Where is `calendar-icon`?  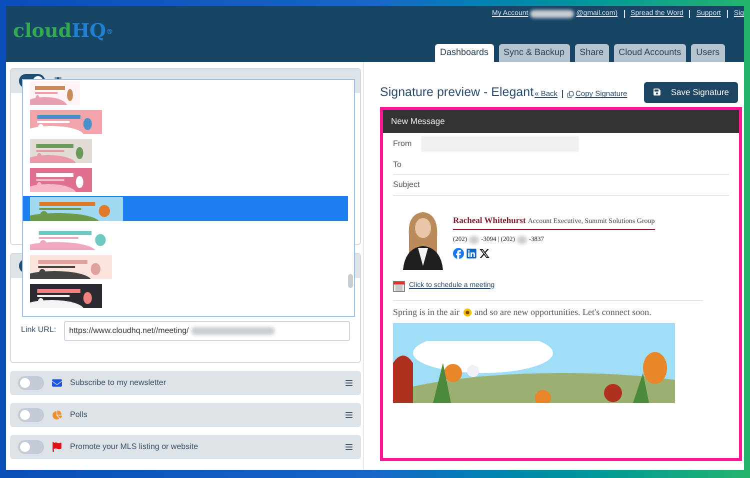
calendar-icon is located at coordinates (399, 286).